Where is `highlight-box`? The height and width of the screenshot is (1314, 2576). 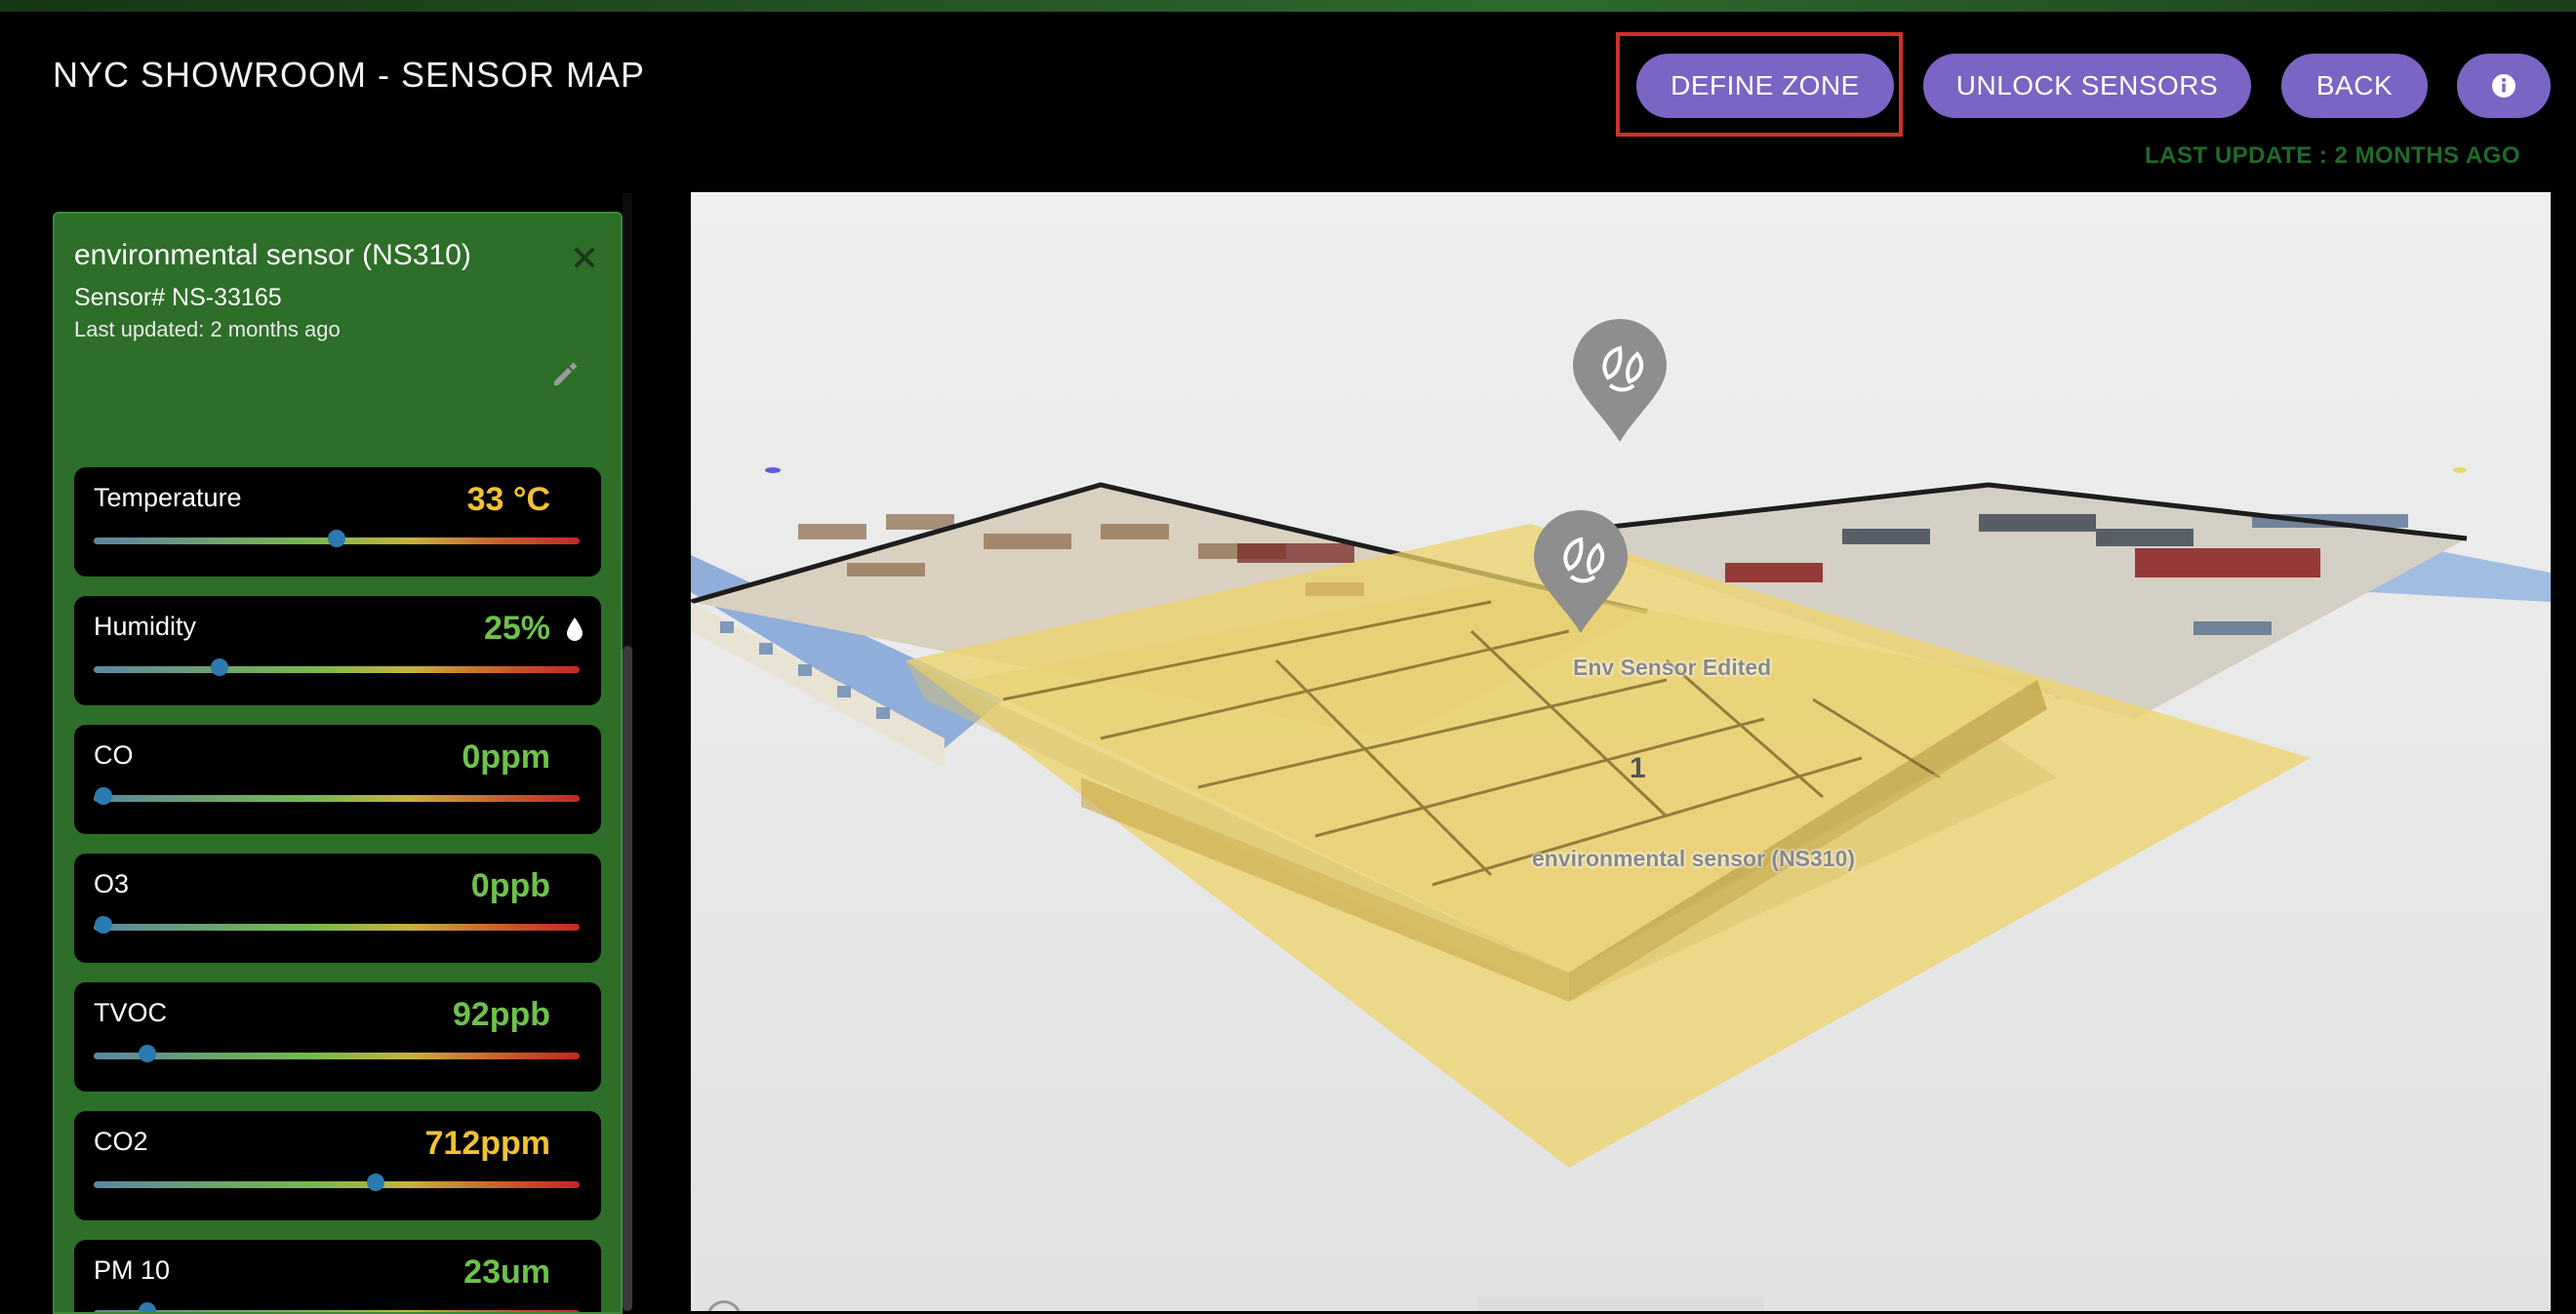
highlight-box is located at coordinates (1759, 84).